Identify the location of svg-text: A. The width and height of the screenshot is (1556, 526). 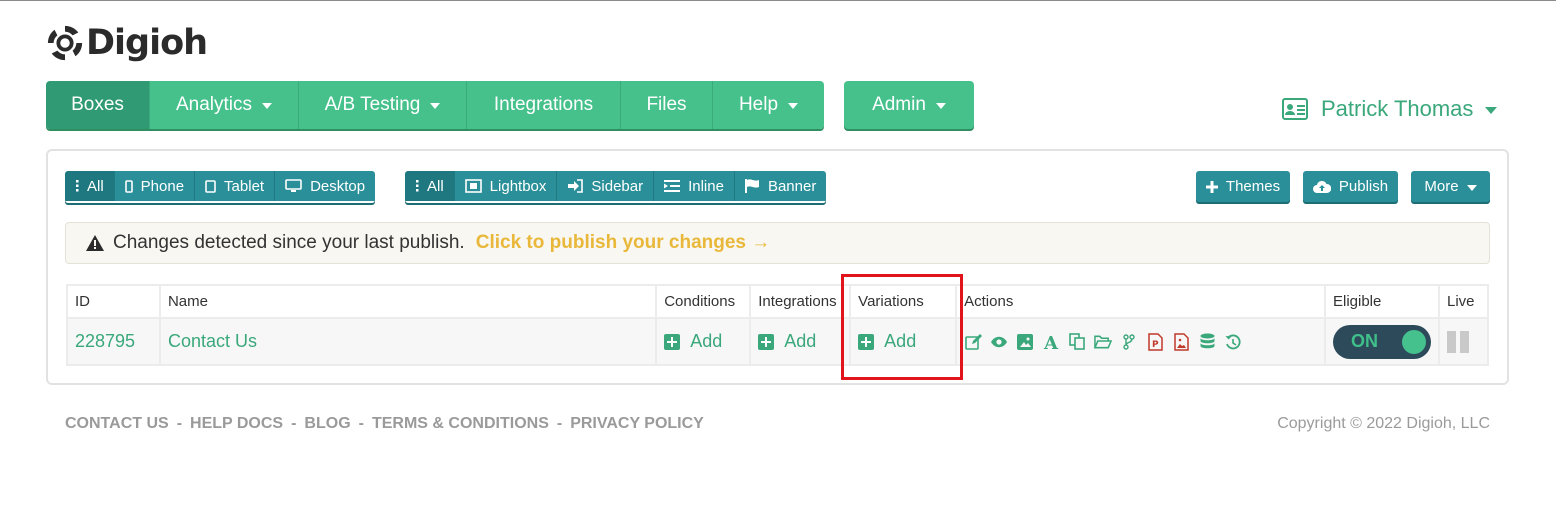
(1051, 342).